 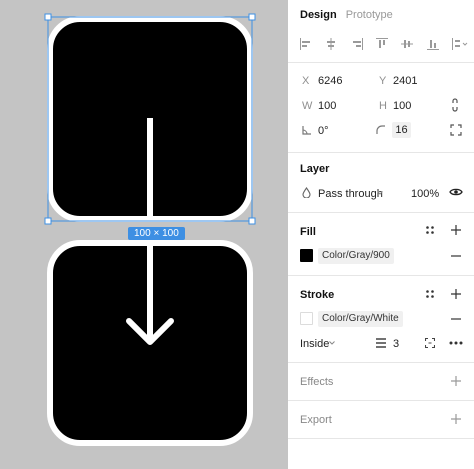 I want to click on remove-fill-minus-icon, so click(x=456, y=256).